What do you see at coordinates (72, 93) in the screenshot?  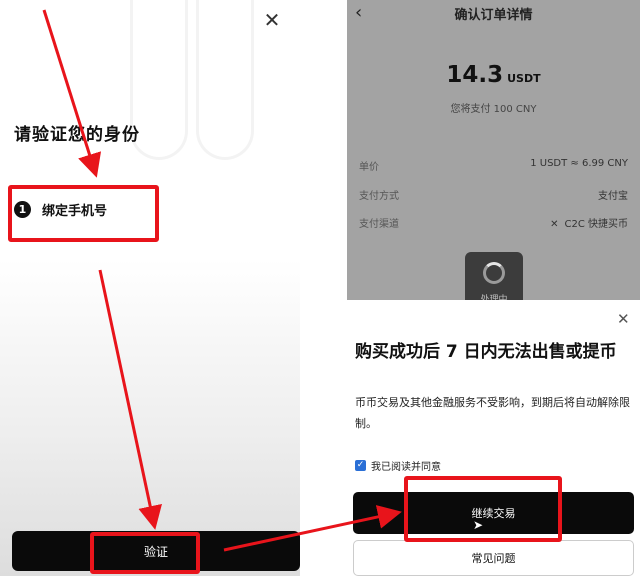 I see `arrow-to-step` at bounding box center [72, 93].